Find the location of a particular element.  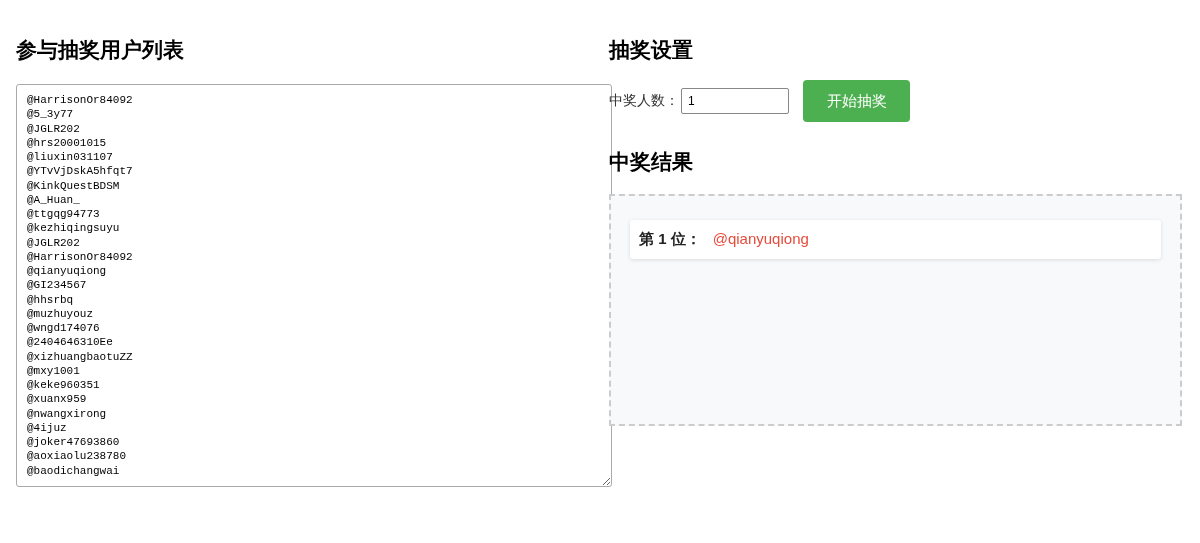

count-input: 1 is located at coordinates (735, 101).